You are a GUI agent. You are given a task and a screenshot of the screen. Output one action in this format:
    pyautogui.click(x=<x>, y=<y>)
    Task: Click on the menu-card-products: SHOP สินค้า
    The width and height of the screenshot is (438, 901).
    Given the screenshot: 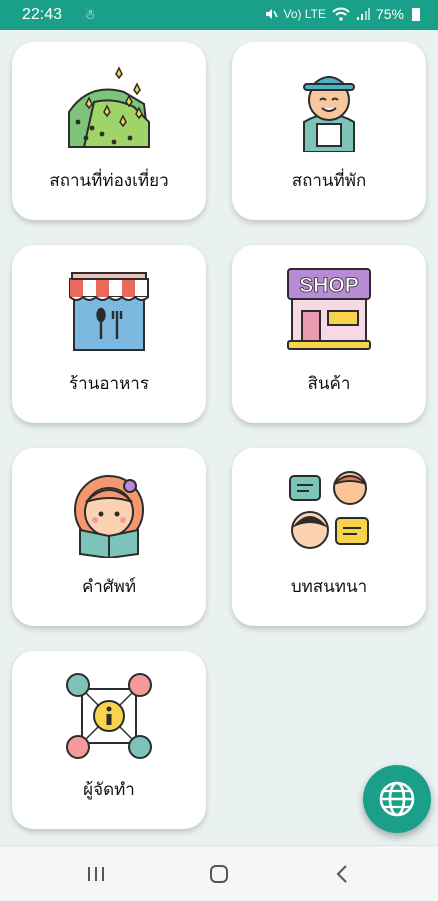 What is the action you would take?
    pyautogui.click(x=329, y=334)
    